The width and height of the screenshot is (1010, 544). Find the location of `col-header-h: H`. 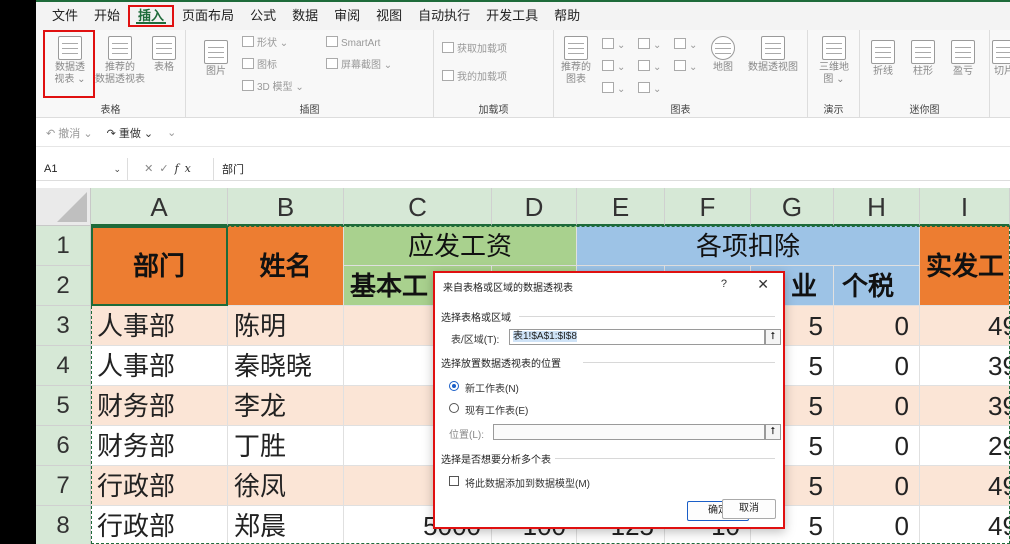

col-header-h: H is located at coordinates (877, 207).